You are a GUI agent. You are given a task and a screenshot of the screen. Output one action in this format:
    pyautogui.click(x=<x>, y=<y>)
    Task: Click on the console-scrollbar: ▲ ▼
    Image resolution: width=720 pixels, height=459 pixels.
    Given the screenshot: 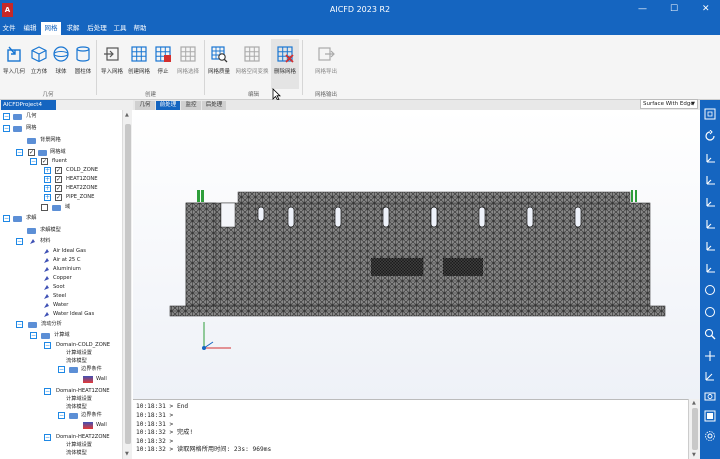 What is the action you would take?
    pyautogui.click(x=694, y=429)
    